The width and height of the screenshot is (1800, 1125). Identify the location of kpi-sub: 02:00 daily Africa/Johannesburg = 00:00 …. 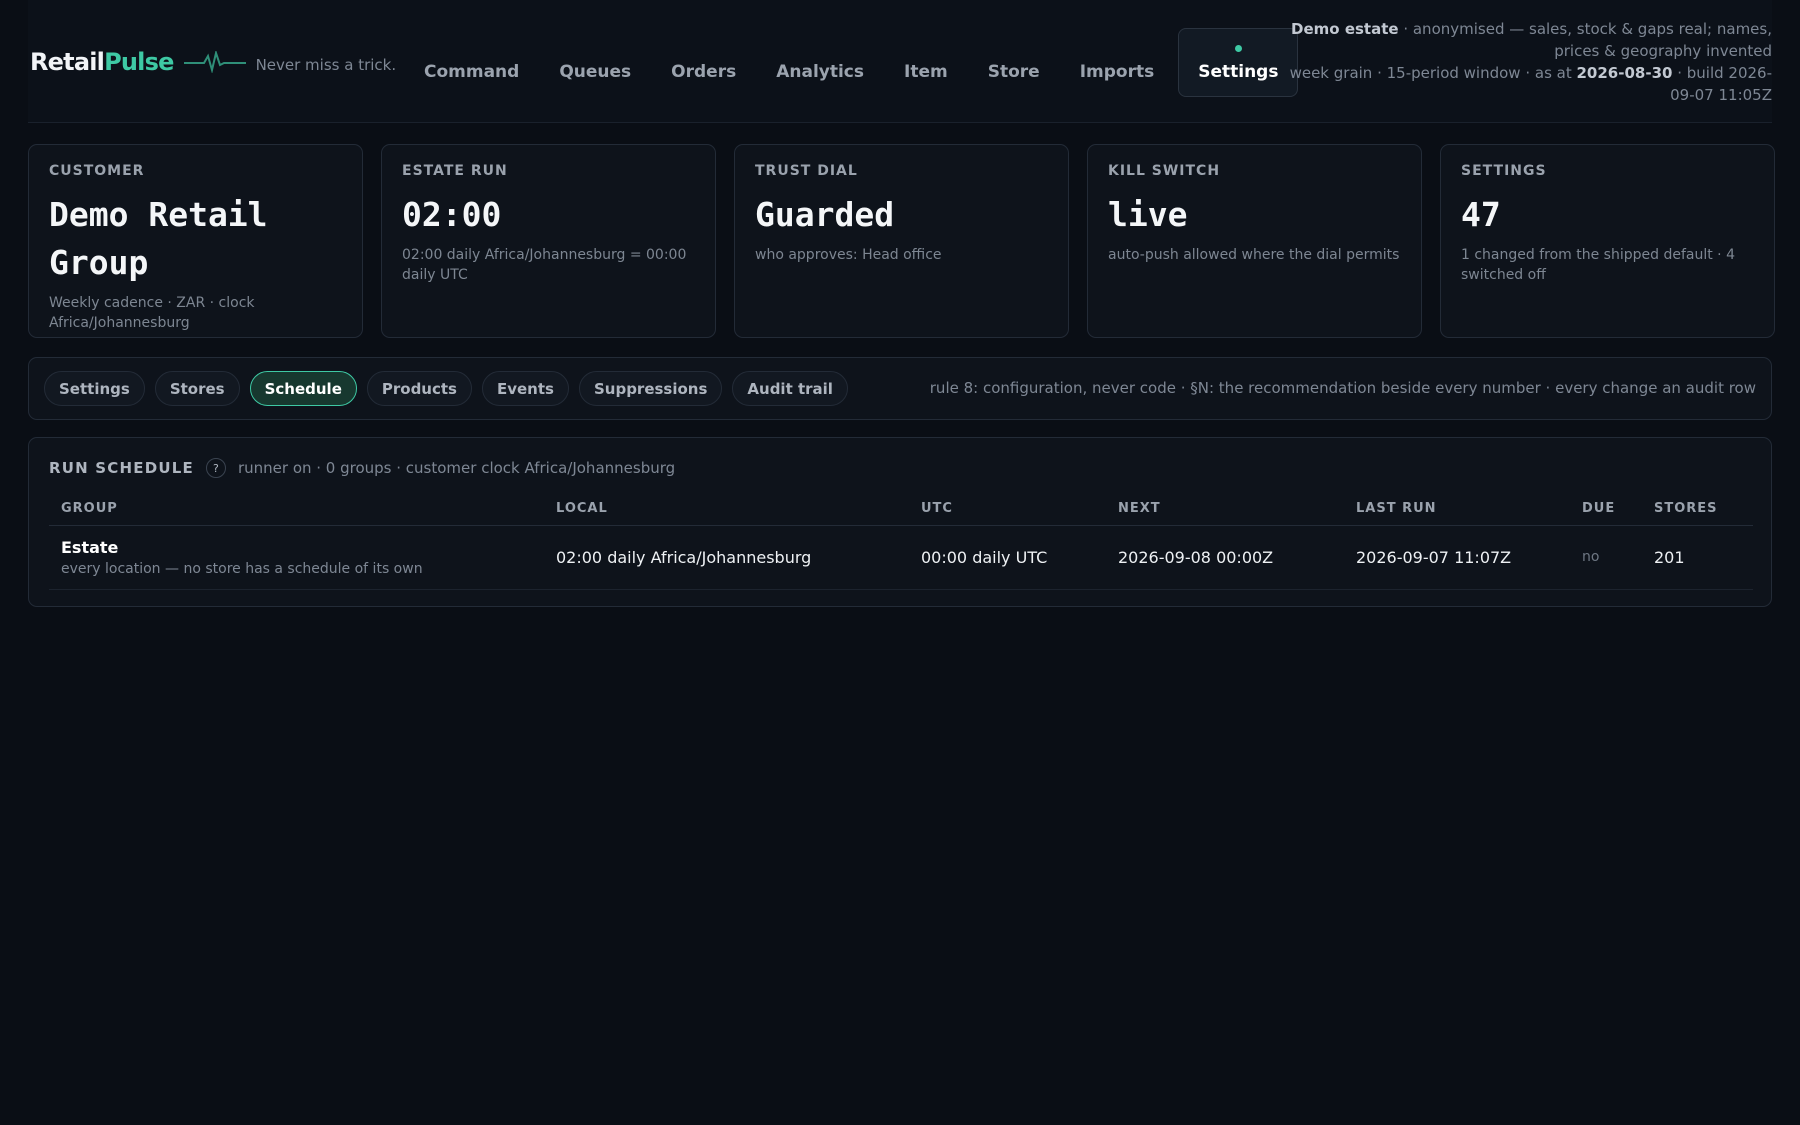
(544, 265).